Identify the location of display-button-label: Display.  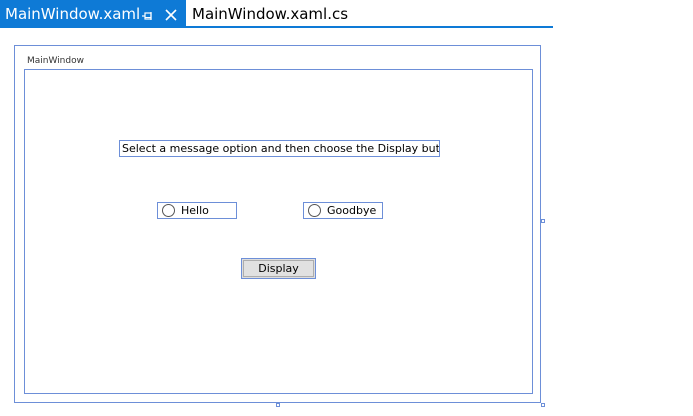
(278, 268).